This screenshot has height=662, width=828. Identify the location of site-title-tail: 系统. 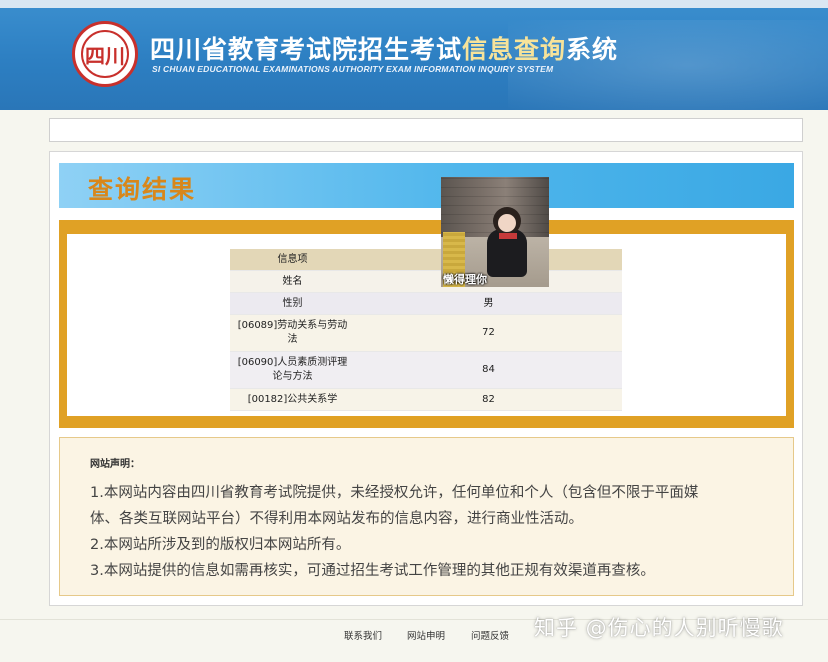
(592, 49).